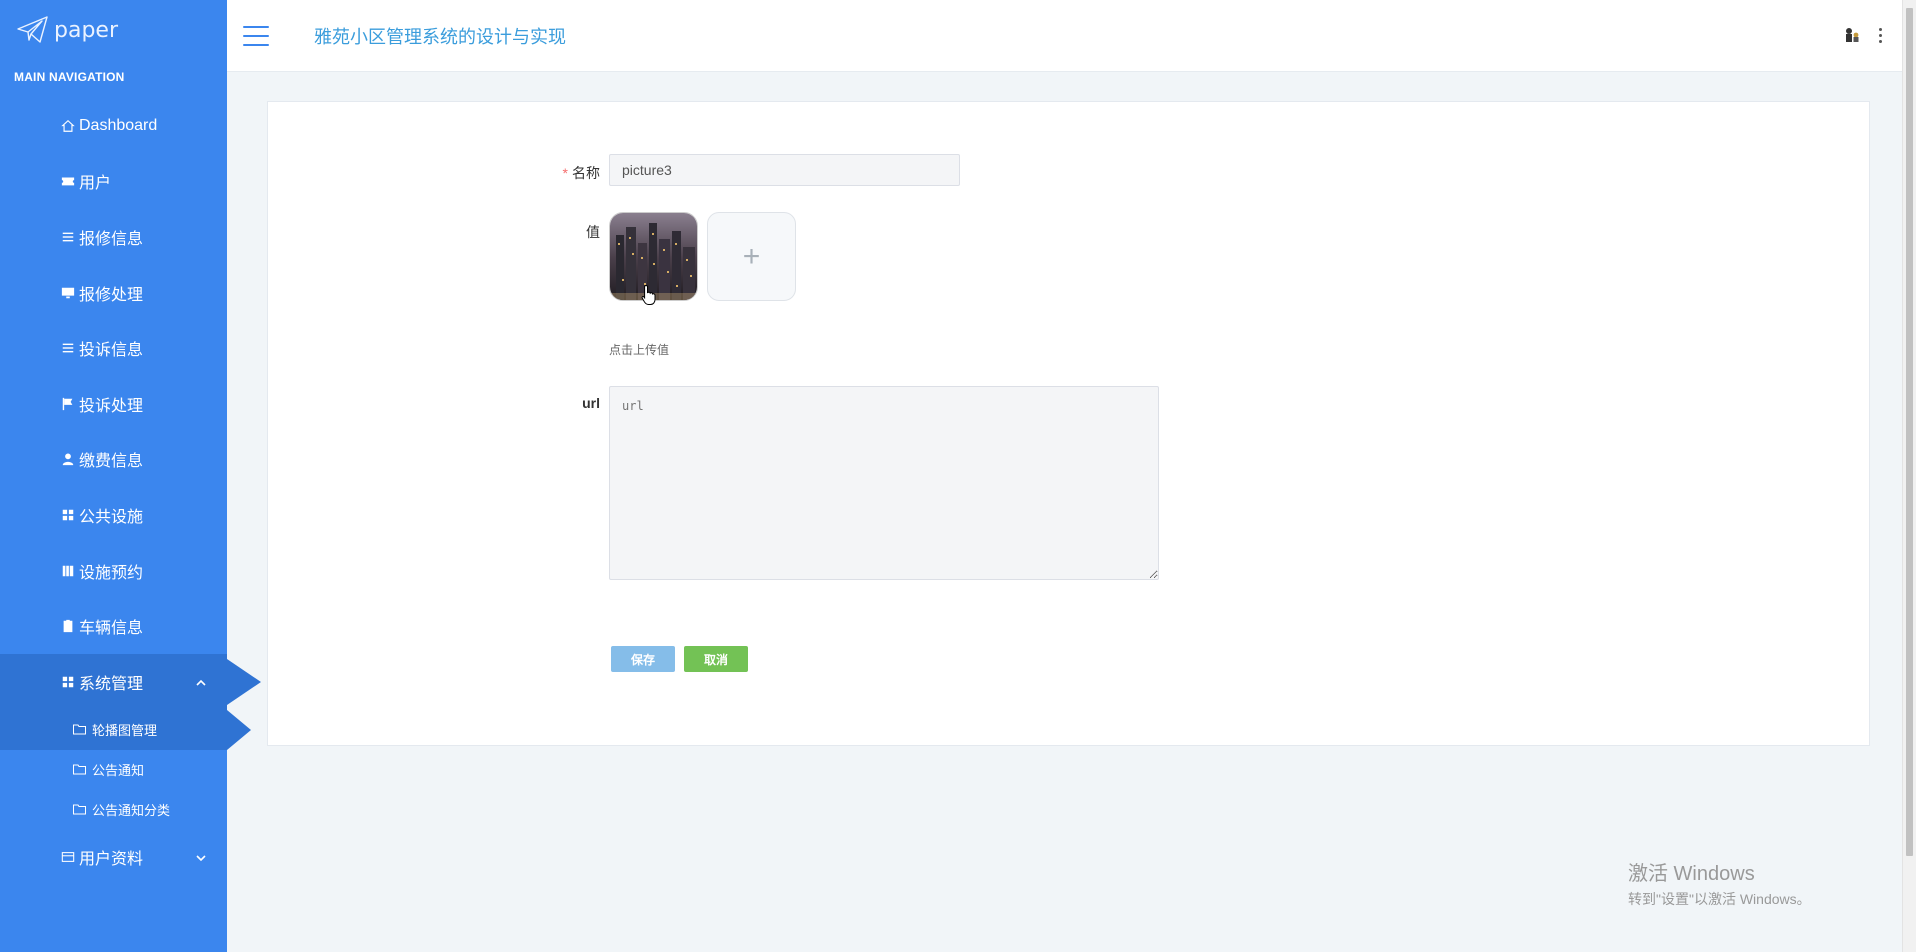 This screenshot has height=952, width=1916. I want to click on sidebar-item-label: 用户资料, so click(111, 860).